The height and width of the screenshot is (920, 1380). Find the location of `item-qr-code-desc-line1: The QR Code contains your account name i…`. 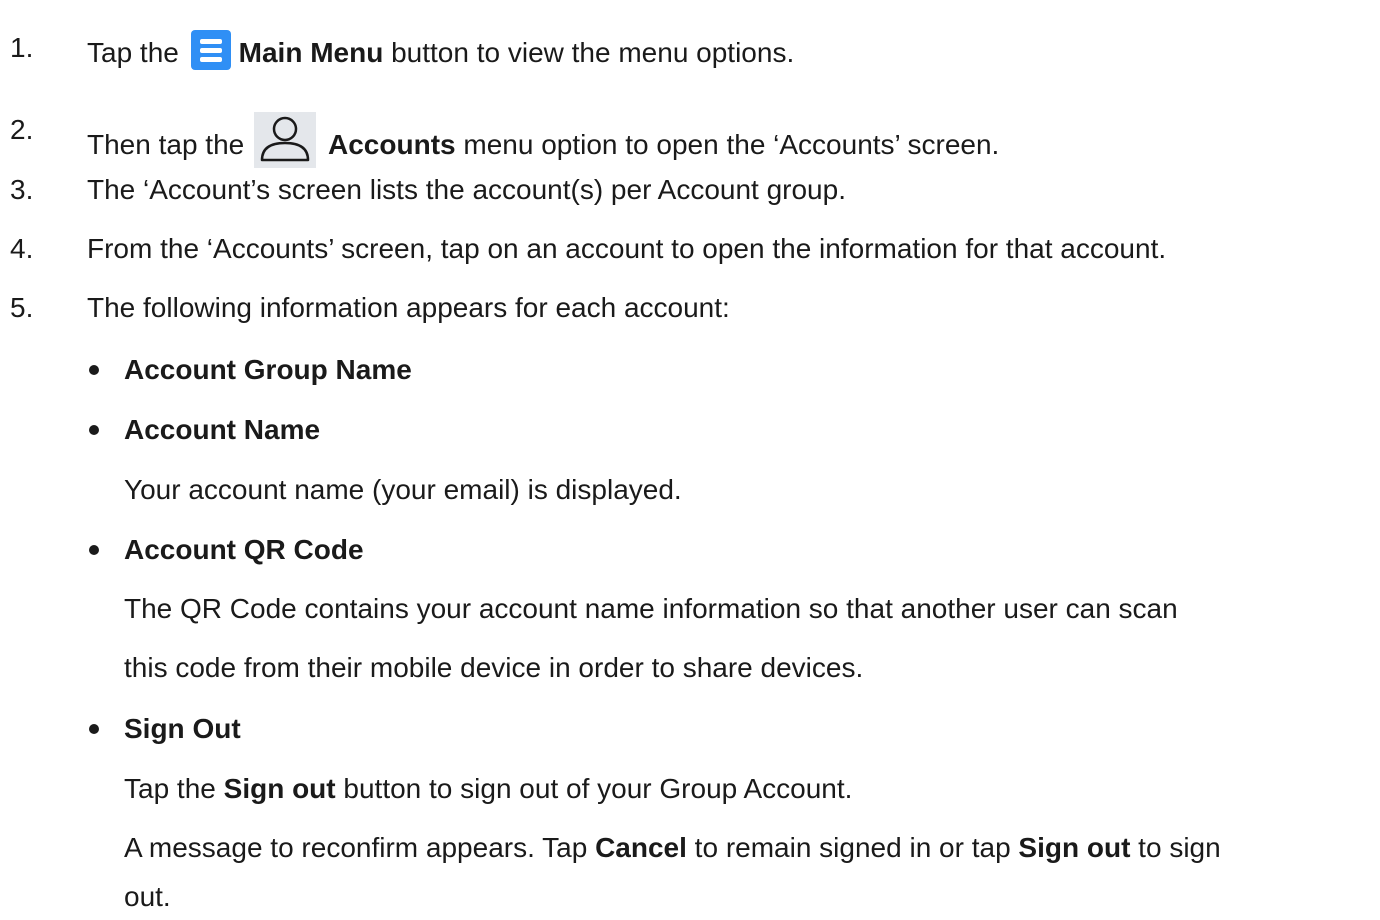

item-qr-code-desc-line1: The QR Code contains your account name i… is located at coordinates (651, 608).